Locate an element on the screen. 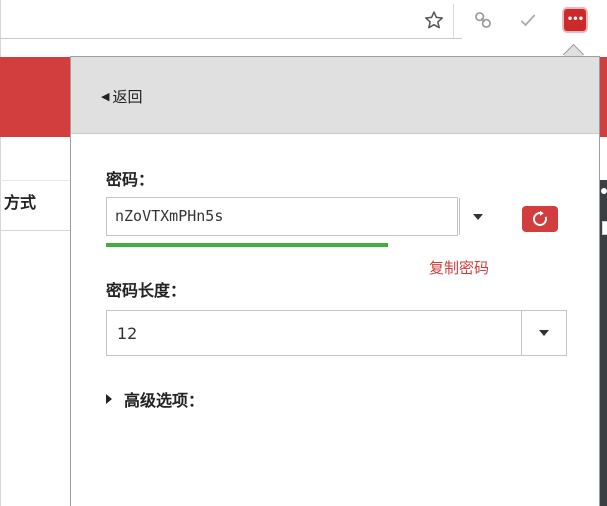  check-icon is located at coordinates (528, 20).